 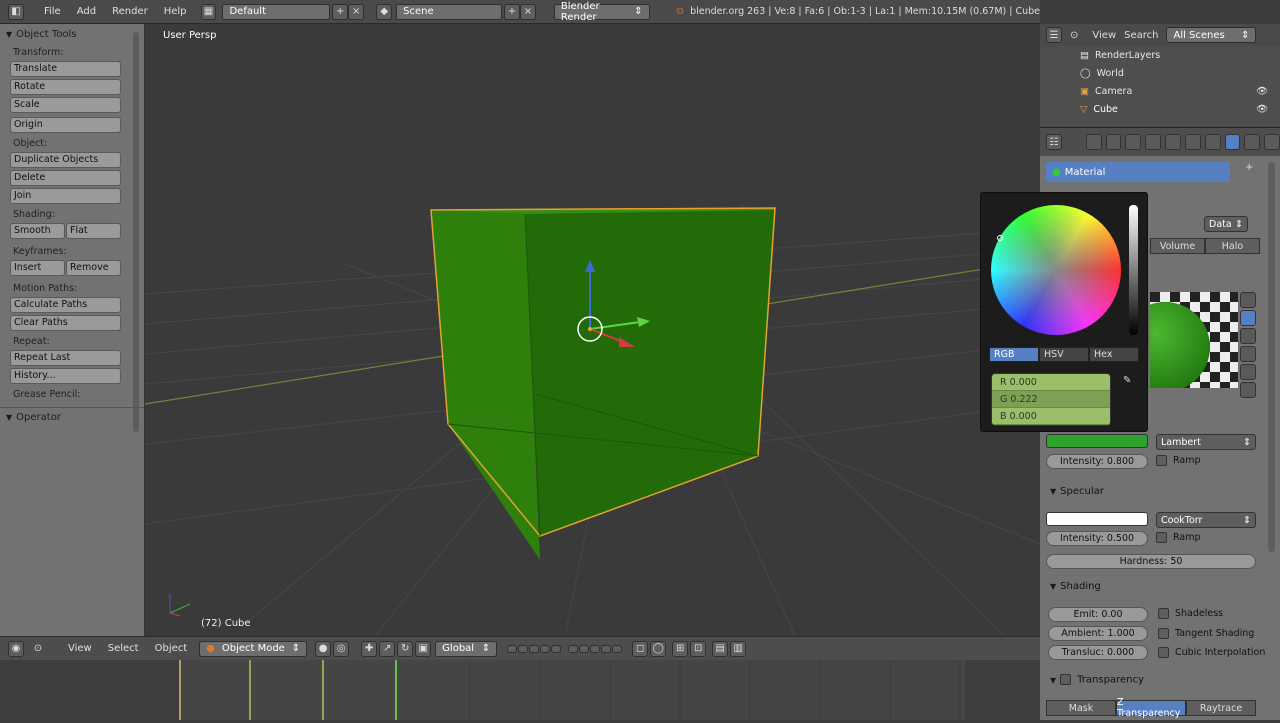 I want to click on editor-type-icon: ◉, so click(x=16, y=648).